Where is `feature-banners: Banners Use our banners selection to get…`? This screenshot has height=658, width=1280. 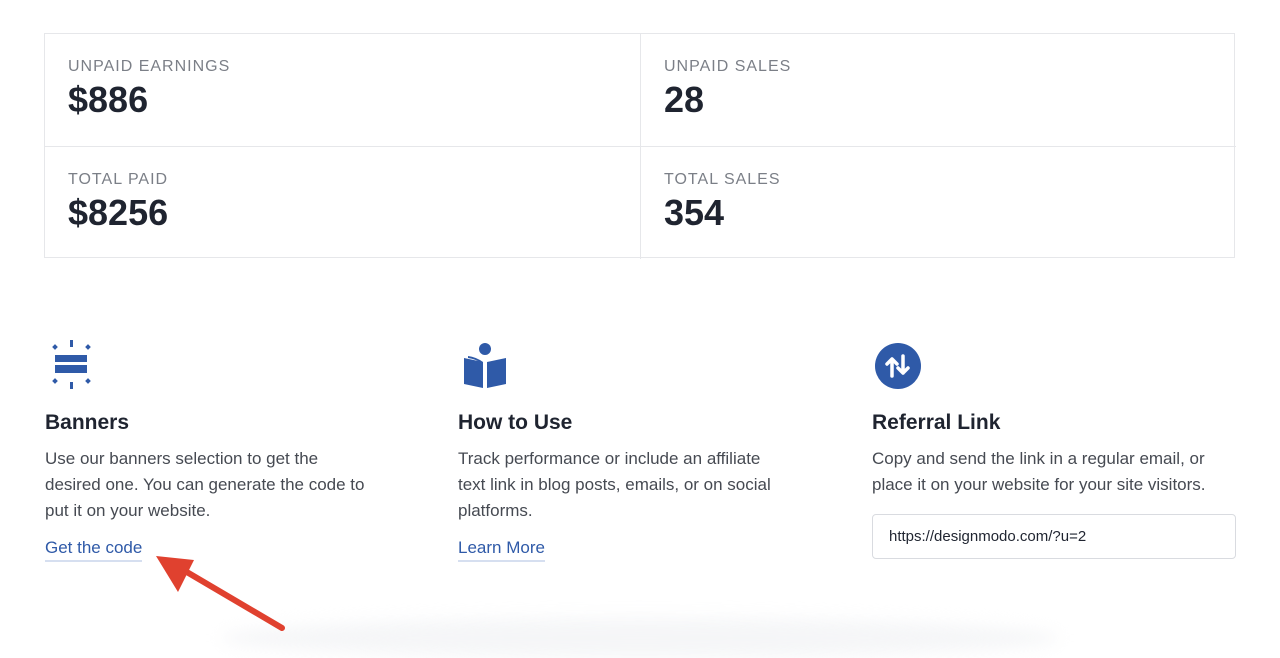 feature-banners: Banners Use our banners selection to get… is located at coordinates (210, 451).